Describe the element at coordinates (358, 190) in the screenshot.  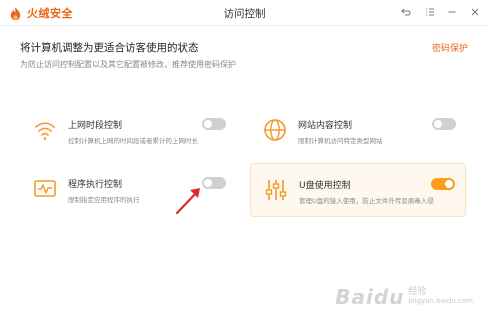
I see `card-usb-usage-control: U盘使用控制 管理U盘的接入使用，防止文件外传及病毒入侵` at that location.